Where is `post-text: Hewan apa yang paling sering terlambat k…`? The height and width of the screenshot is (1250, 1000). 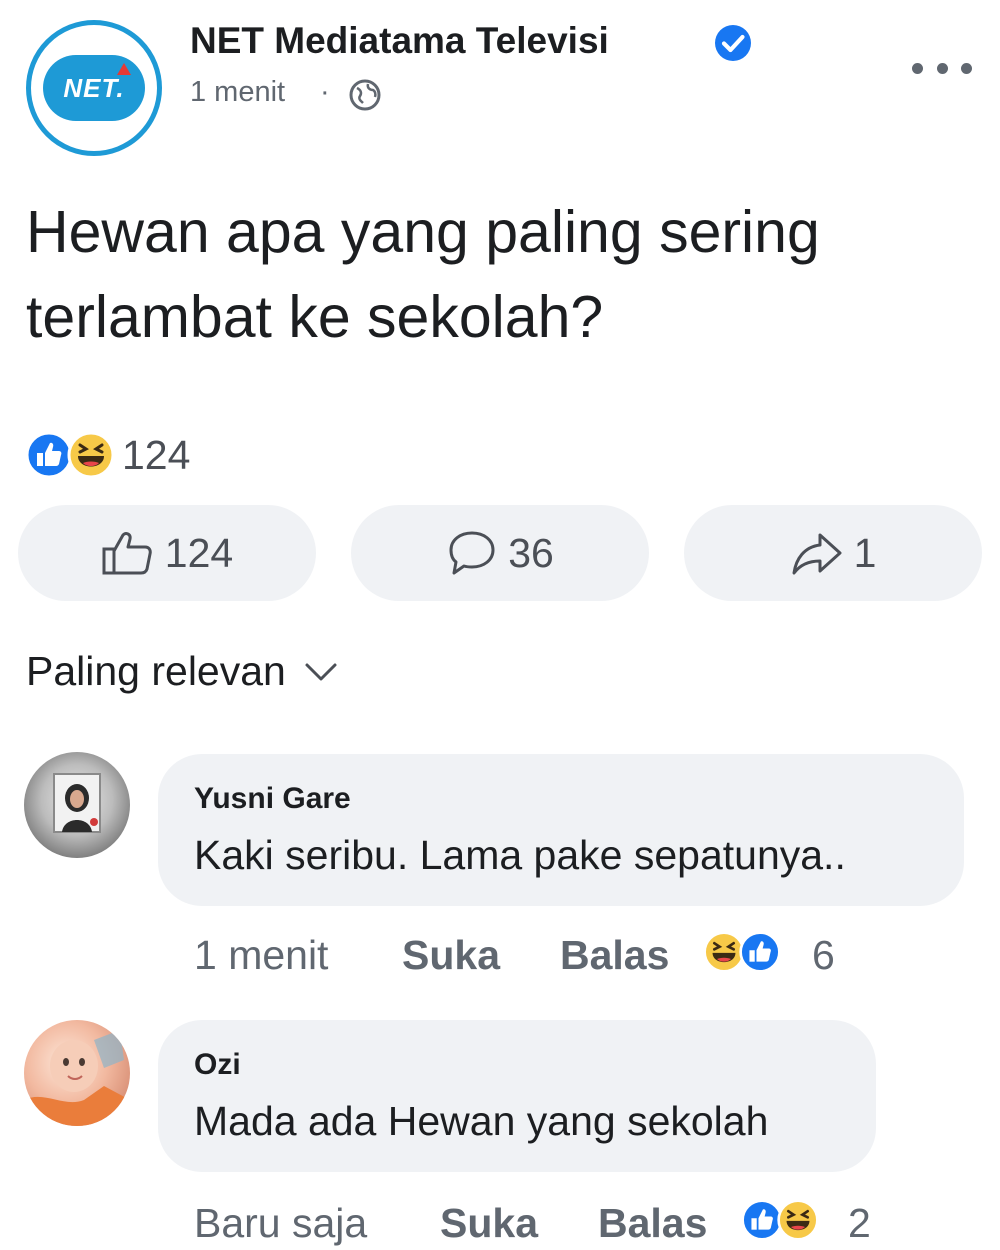
post-text: Hewan apa yang paling sering terlambat k… is located at coordinates (423, 274).